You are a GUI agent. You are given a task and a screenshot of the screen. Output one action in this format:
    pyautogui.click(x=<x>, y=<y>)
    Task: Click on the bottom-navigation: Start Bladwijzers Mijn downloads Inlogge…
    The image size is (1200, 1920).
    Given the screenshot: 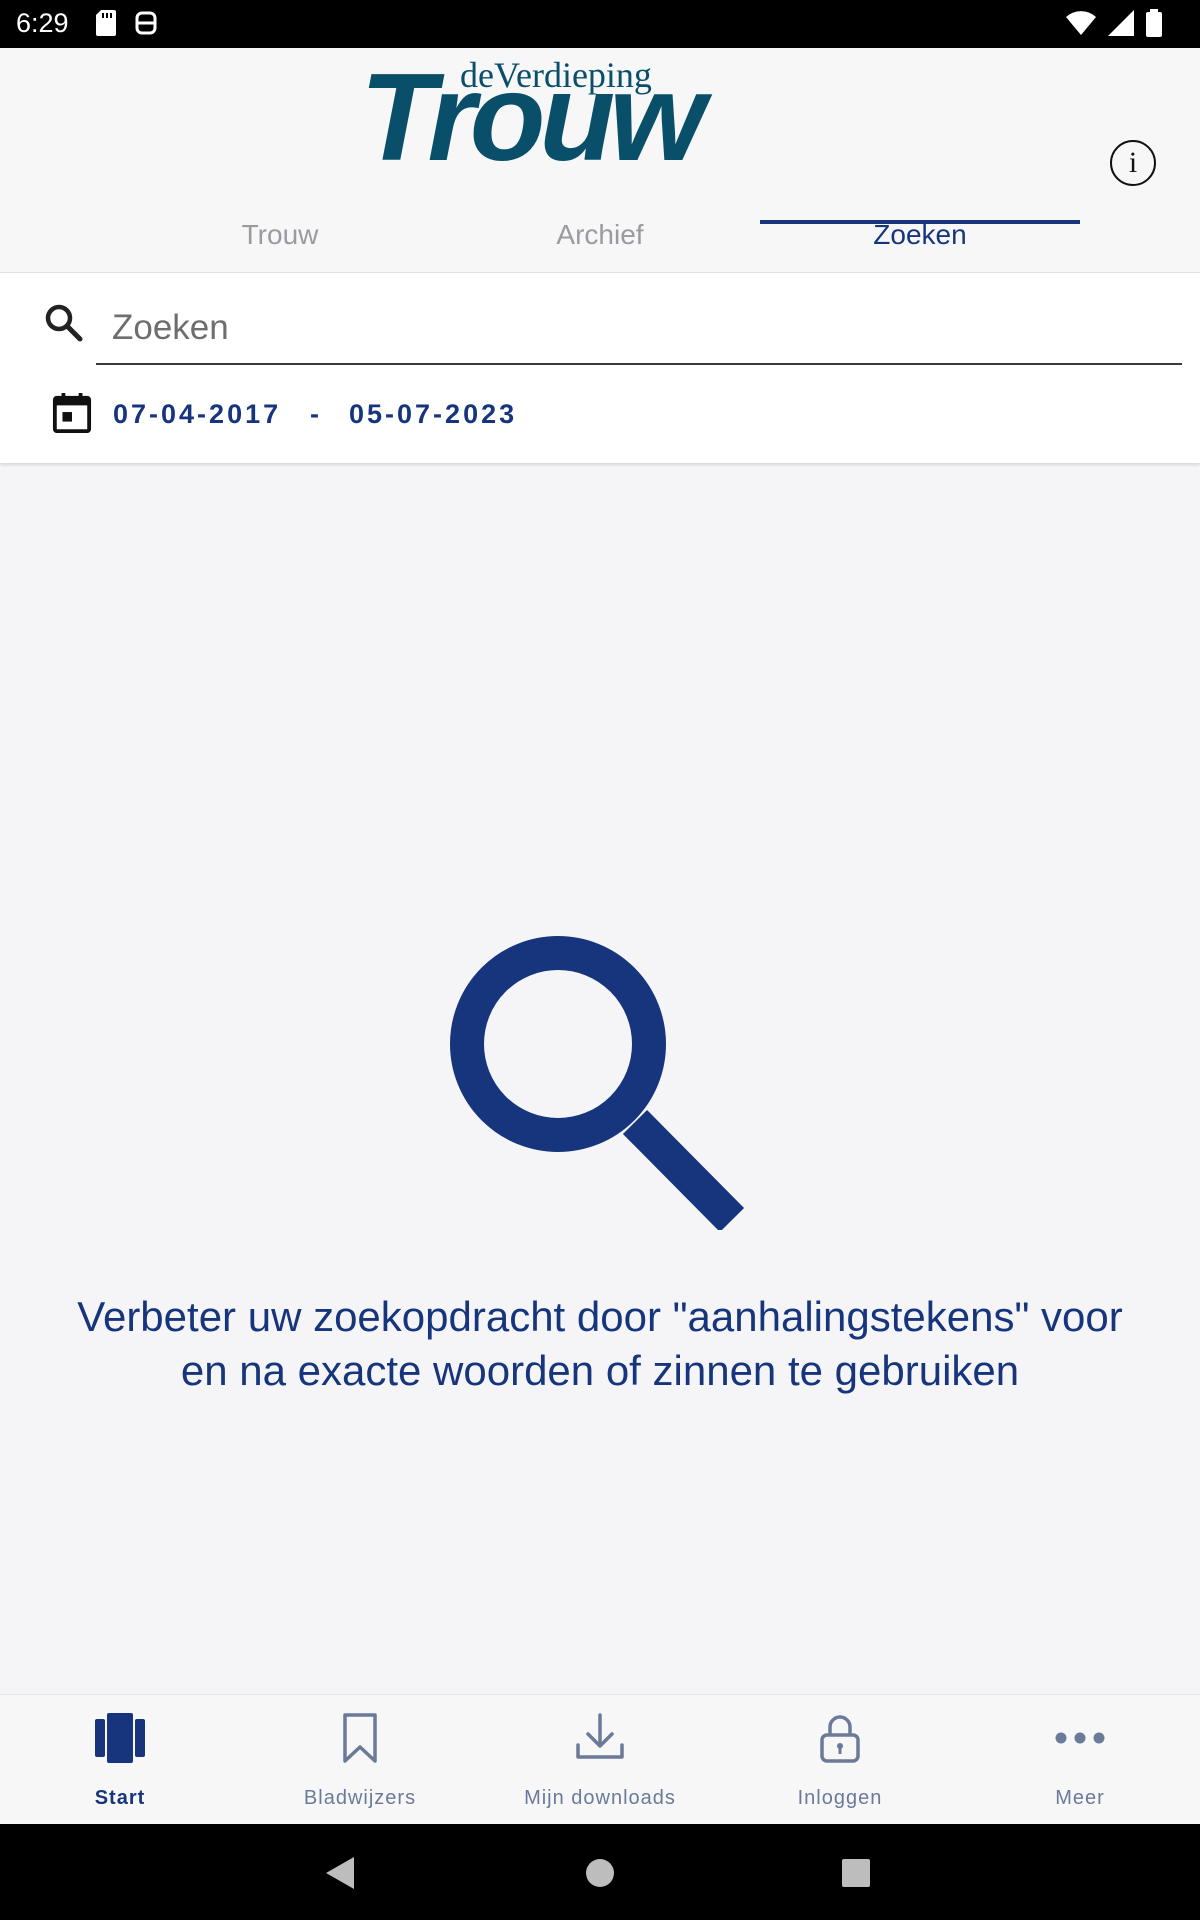 What is the action you would take?
    pyautogui.click(x=600, y=1759)
    